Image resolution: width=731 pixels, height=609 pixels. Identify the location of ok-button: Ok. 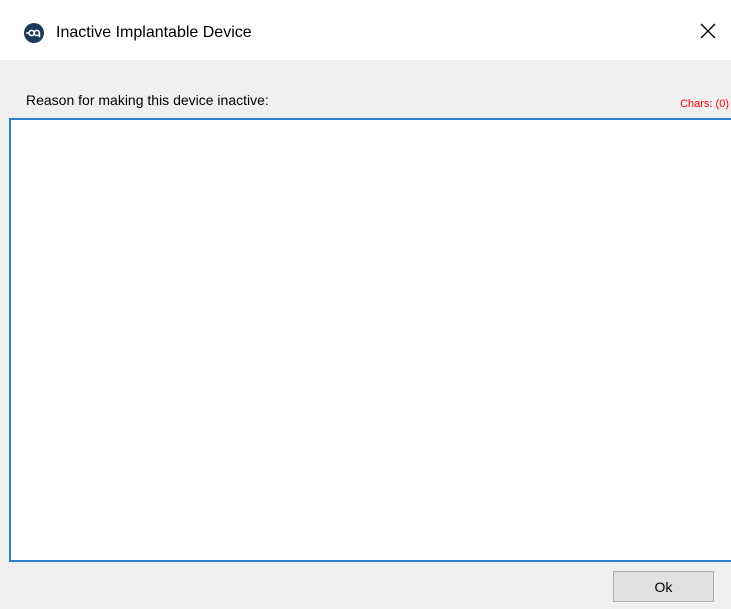
(663, 586).